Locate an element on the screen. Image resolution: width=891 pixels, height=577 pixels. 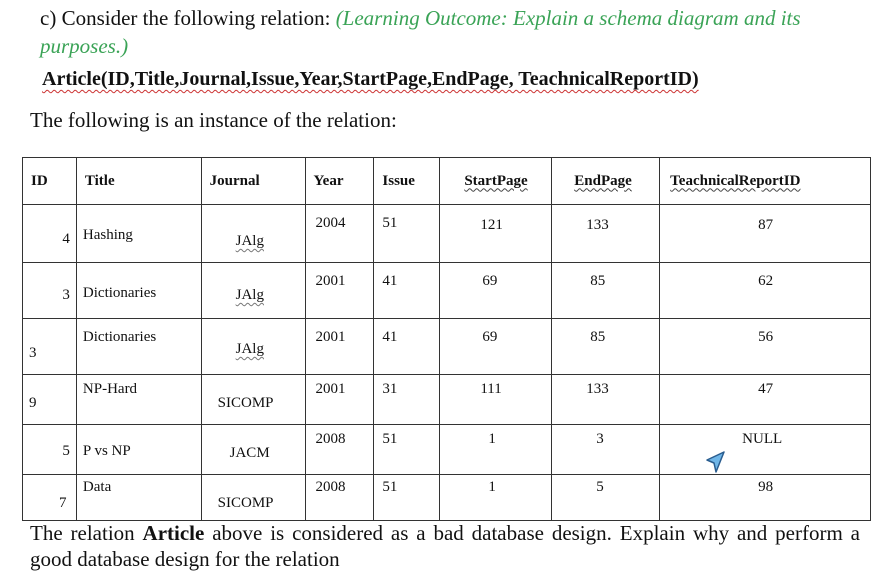
cell-endpage: 3 is located at coordinates (606, 449).